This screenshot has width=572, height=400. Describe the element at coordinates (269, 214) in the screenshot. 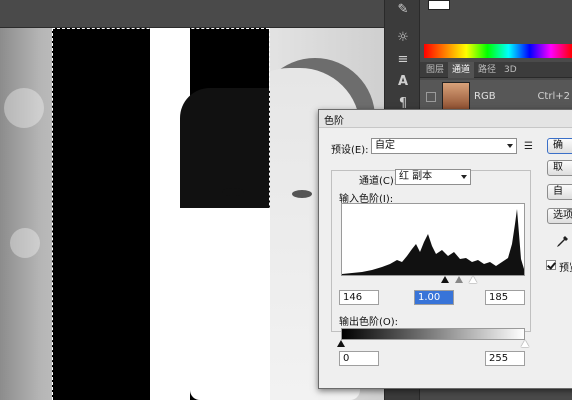

I see `selection-marquee-right` at that location.